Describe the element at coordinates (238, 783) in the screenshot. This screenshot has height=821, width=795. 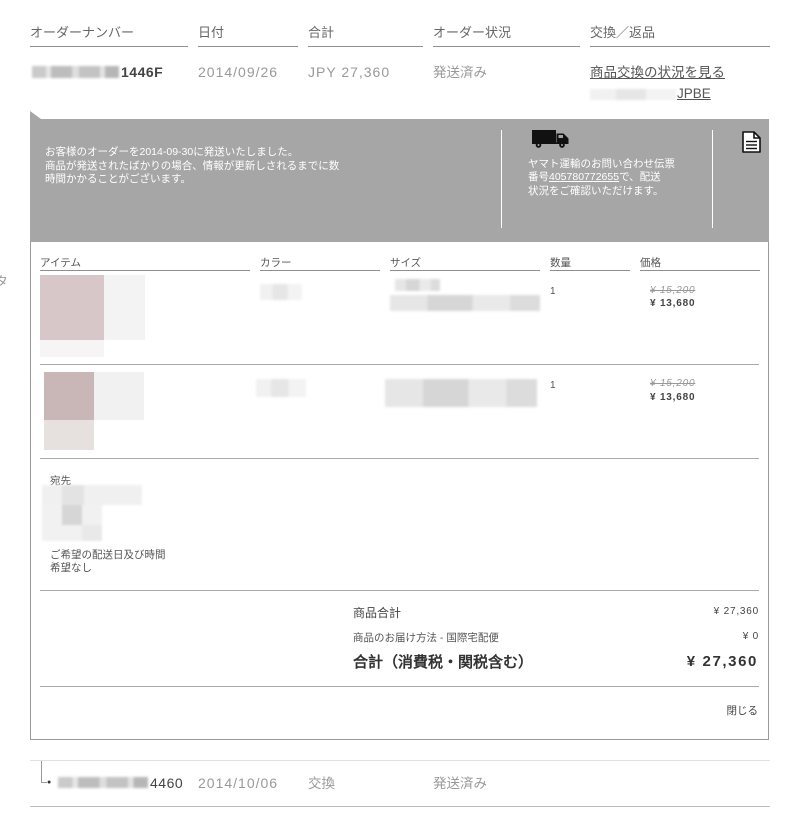
I see `order-date: 2014/10/06` at that location.